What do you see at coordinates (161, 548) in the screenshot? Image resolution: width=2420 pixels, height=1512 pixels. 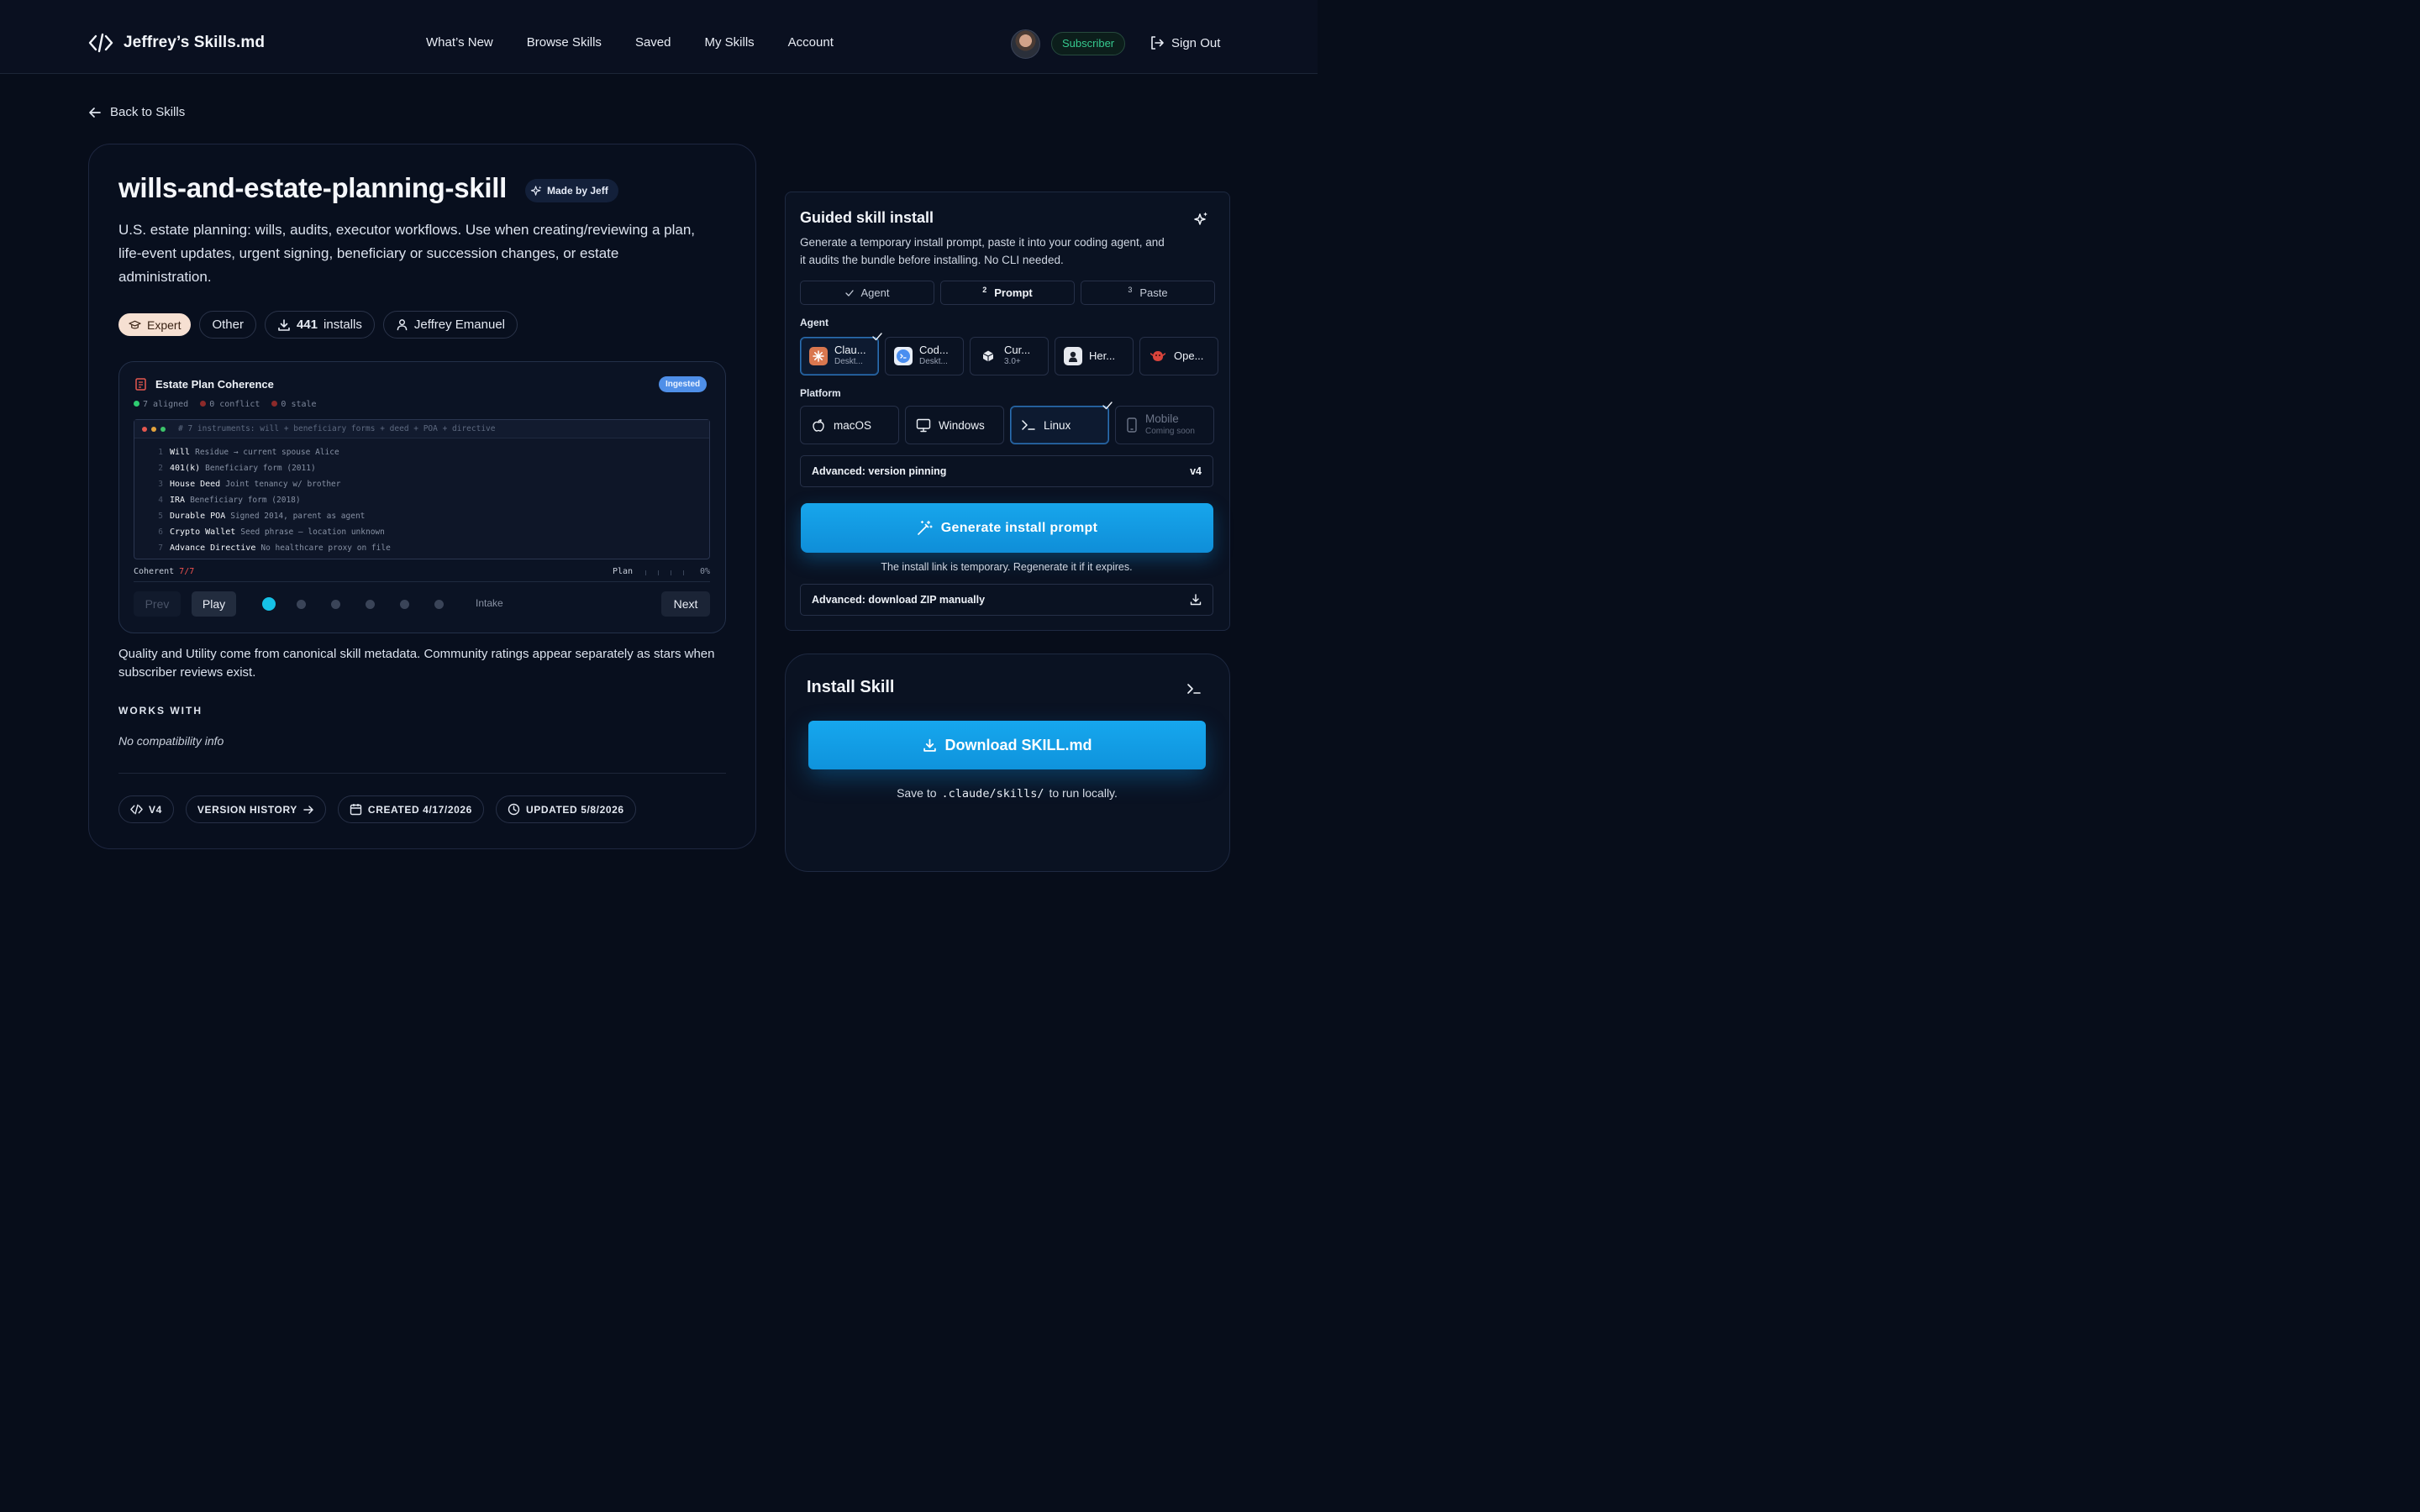 I see `line-number: 7` at bounding box center [161, 548].